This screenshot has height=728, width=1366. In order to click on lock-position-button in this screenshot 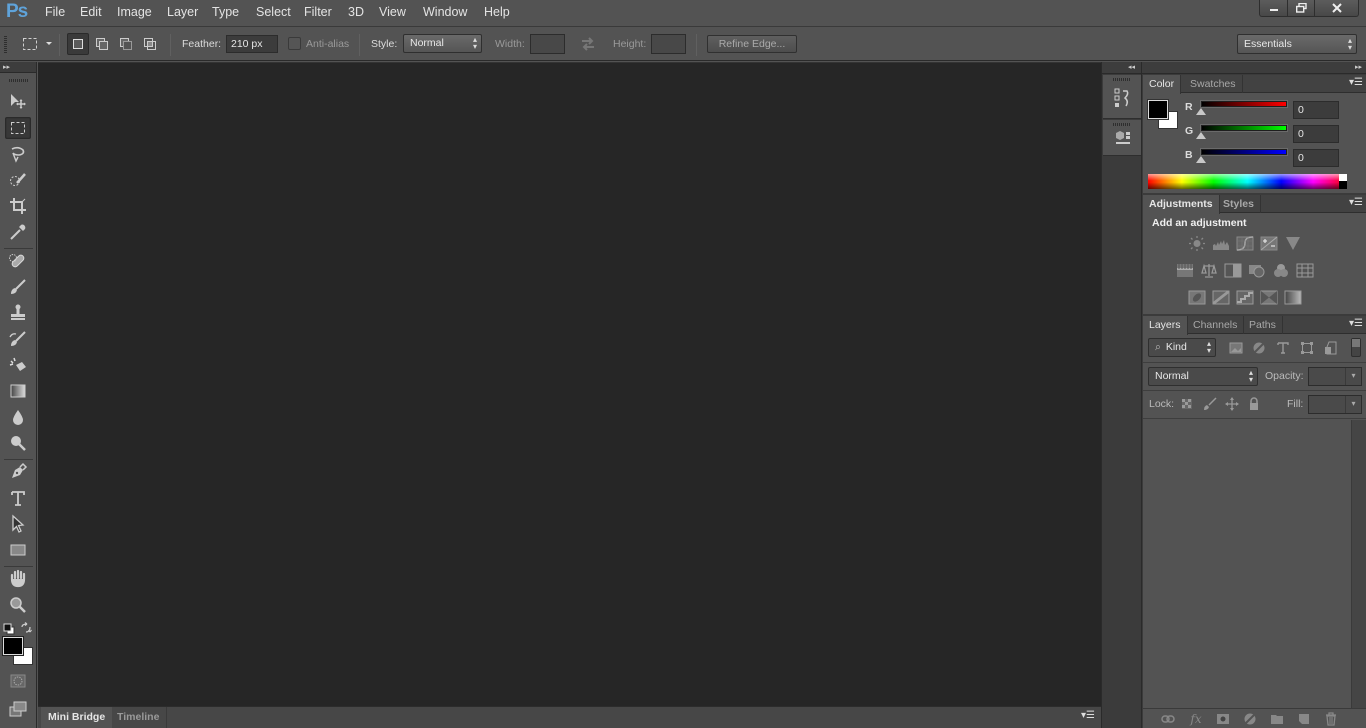, I will do `click(1232, 404)`.